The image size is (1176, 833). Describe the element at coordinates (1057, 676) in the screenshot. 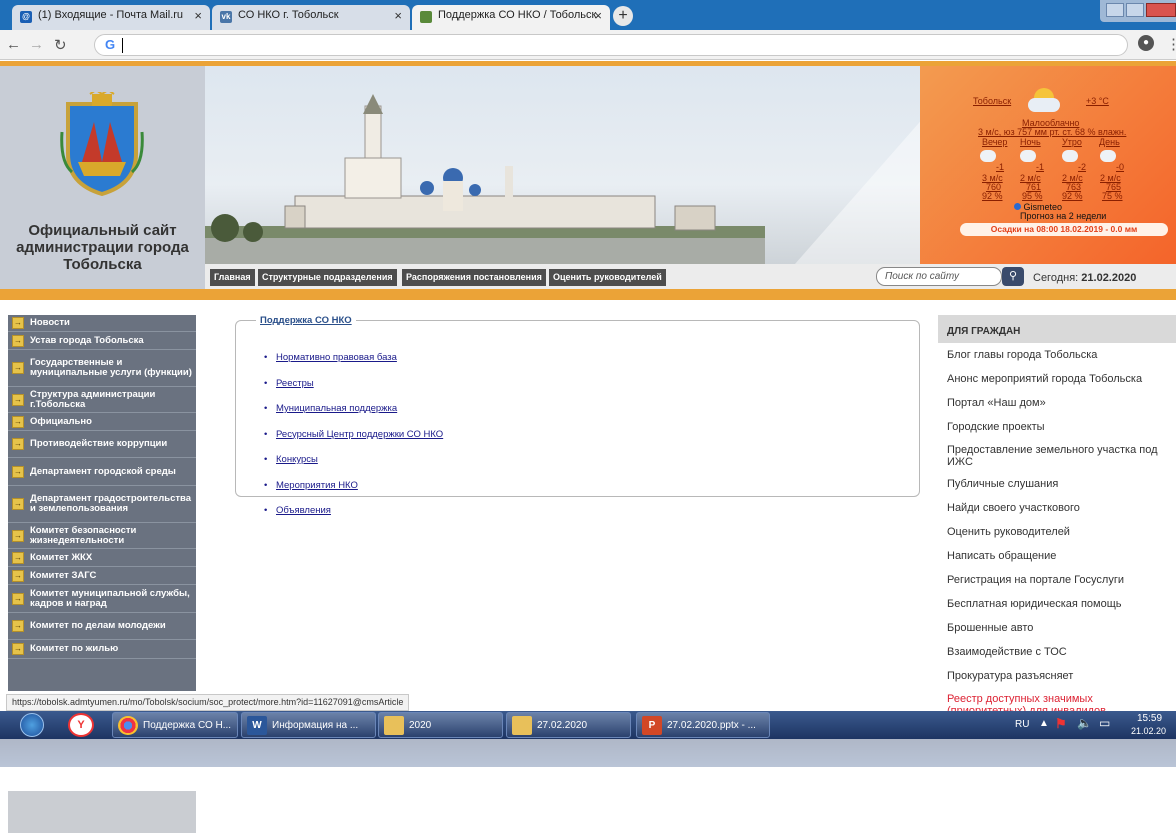

I see `citizens-link: Прокуратура разъясняет` at that location.